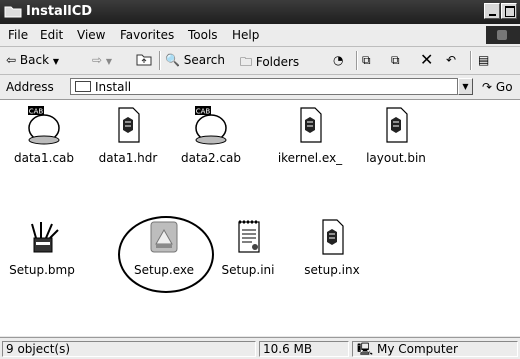 The image size is (520, 359). What do you see at coordinates (44, 158) in the screenshot?
I see `file-name: data1.cab` at bounding box center [44, 158].